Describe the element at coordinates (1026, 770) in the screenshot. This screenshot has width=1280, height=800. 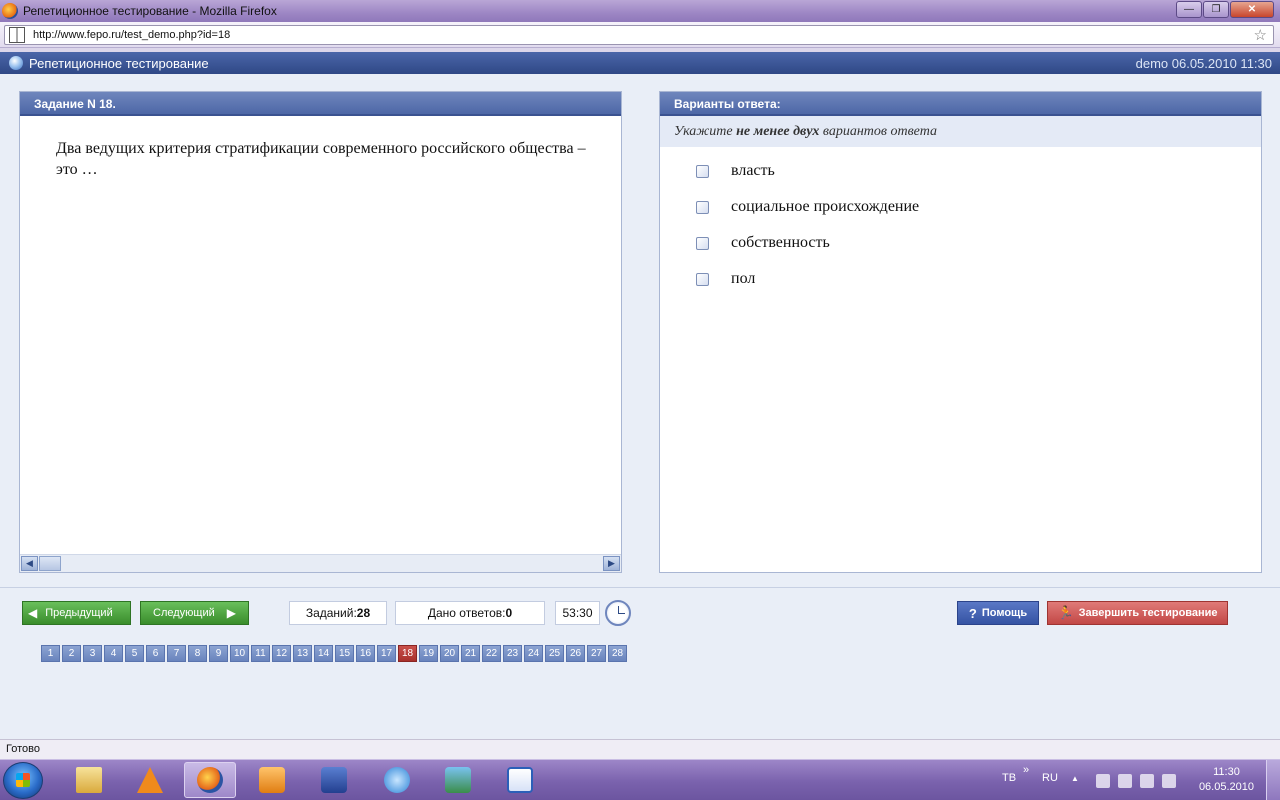
I see `expand-icon: »` at that location.